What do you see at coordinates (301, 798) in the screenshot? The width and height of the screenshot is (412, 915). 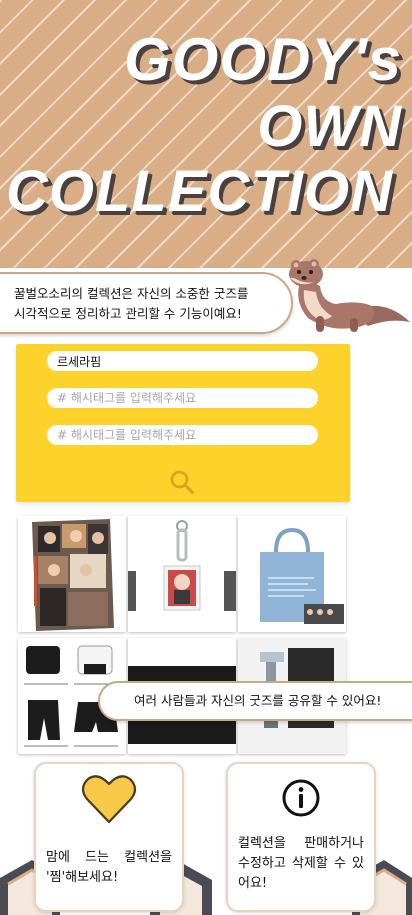 I see `info-icon` at bounding box center [301, 798].